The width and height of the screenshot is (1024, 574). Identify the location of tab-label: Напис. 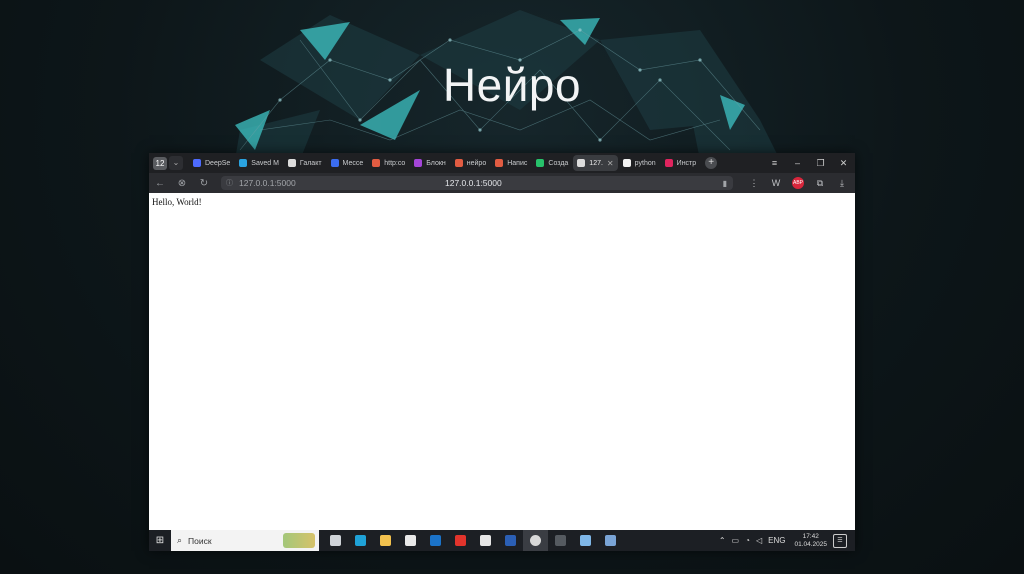
(517, 163).